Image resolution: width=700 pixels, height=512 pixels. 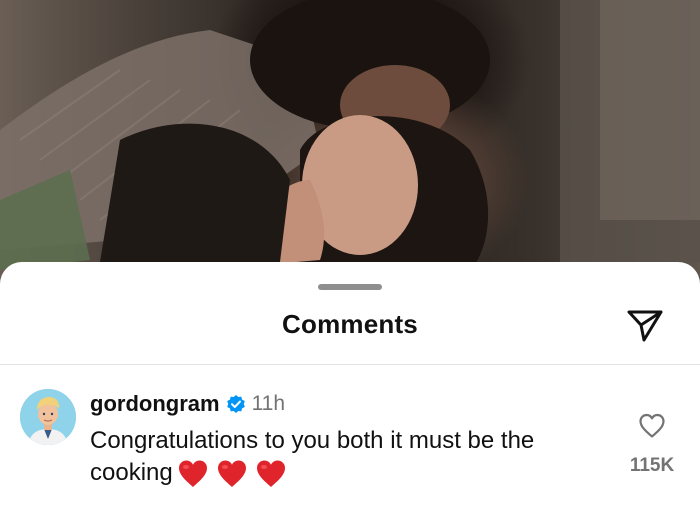 What do you see at coordinates (645, 326) in the screenshot?
I see `paper-plane-icon` at bounding box center [645, 326].